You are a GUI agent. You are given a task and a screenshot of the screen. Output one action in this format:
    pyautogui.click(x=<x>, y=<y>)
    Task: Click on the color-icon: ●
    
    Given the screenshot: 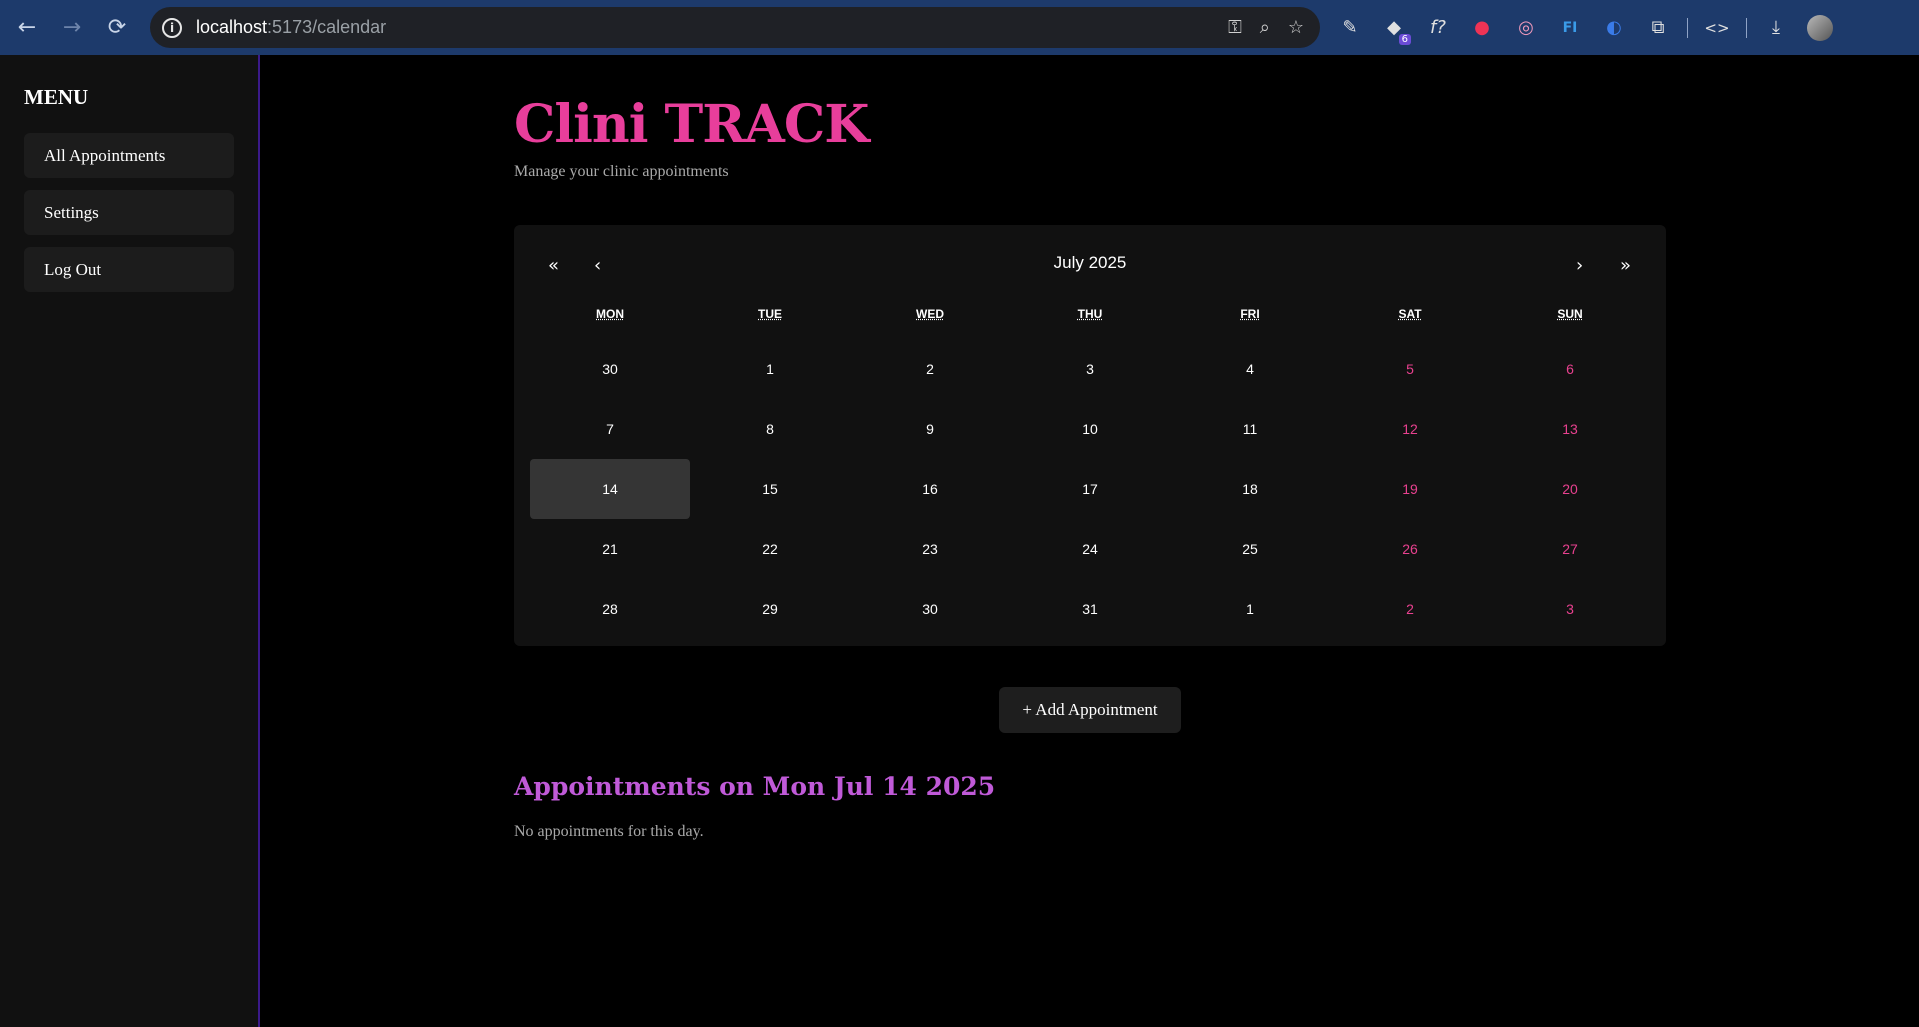 What is the action you would take?
    pyautogui.click(x=1482, y=28)
    